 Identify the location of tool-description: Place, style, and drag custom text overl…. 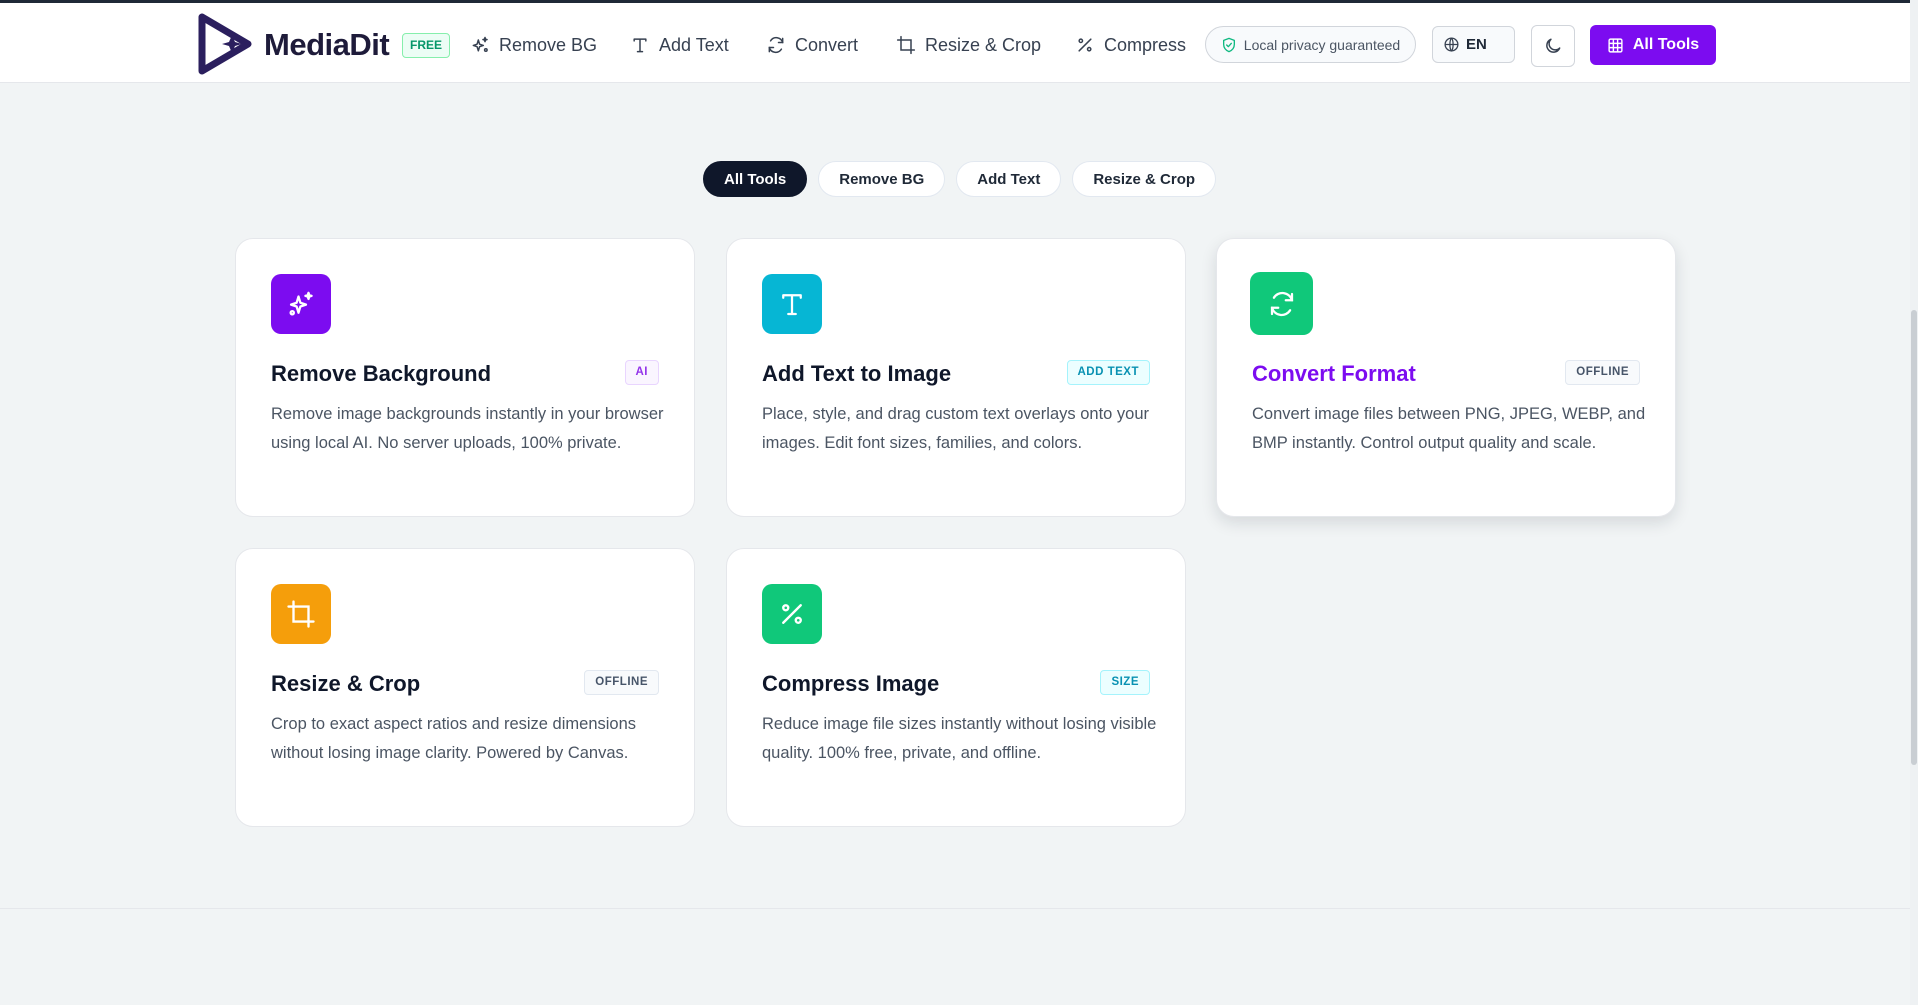
(956, 428).